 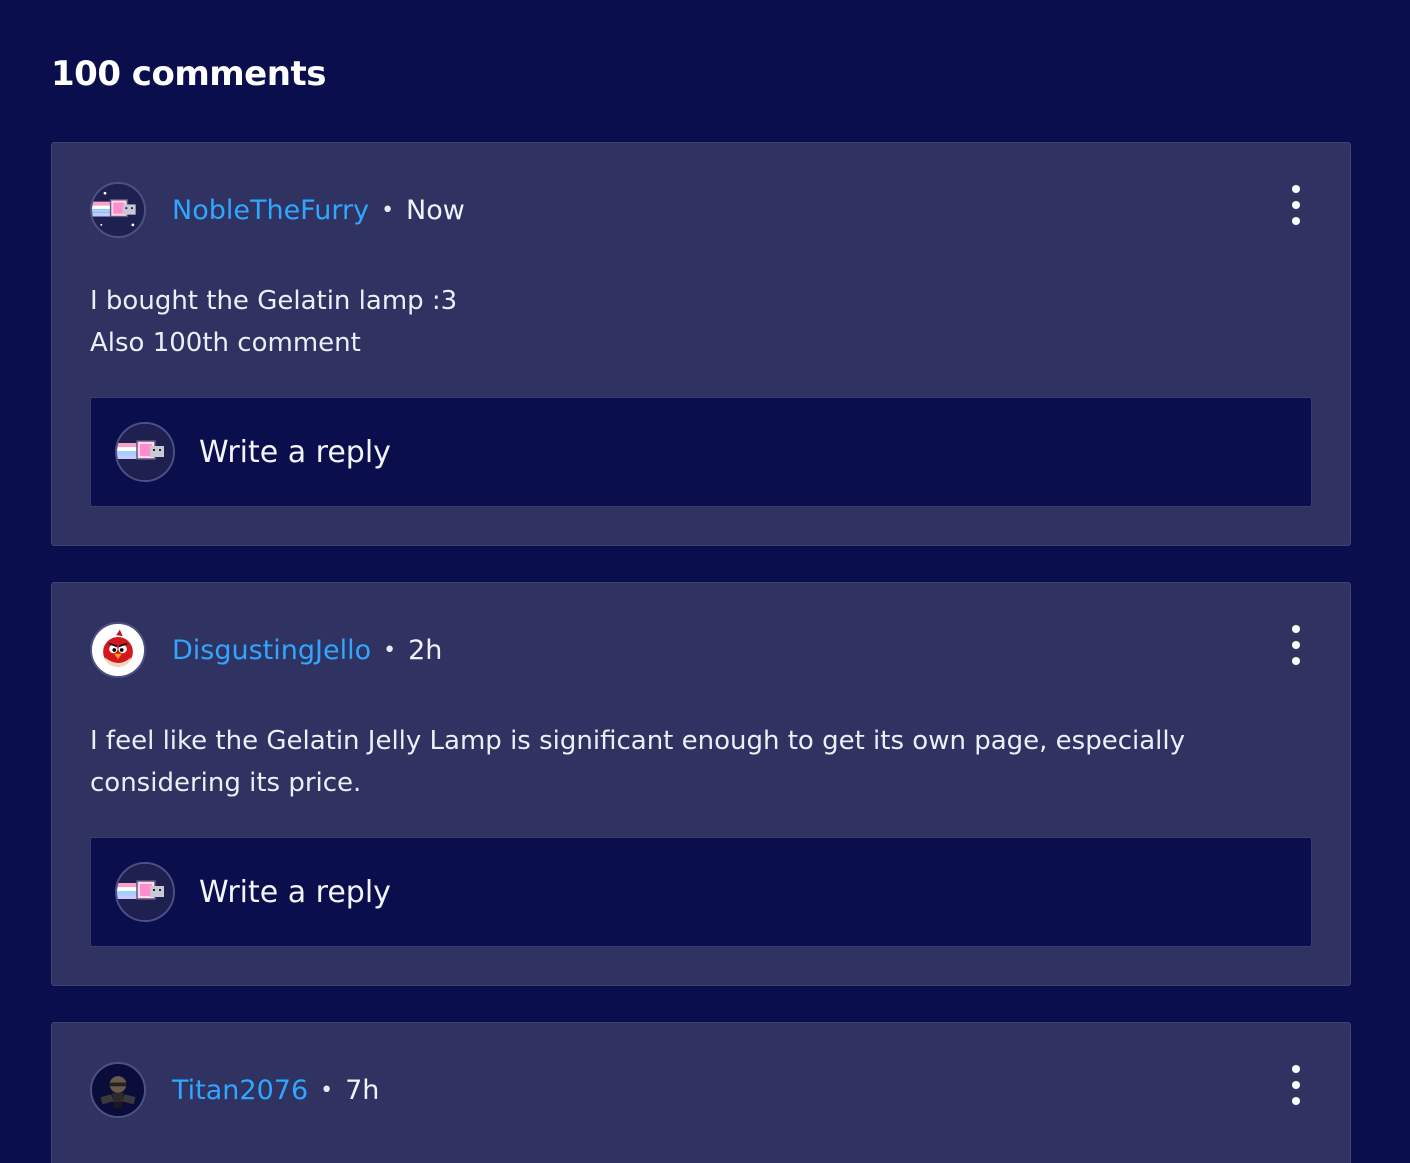 I want to click on comment-timestamp: 2h, so click(x=425, y=650).